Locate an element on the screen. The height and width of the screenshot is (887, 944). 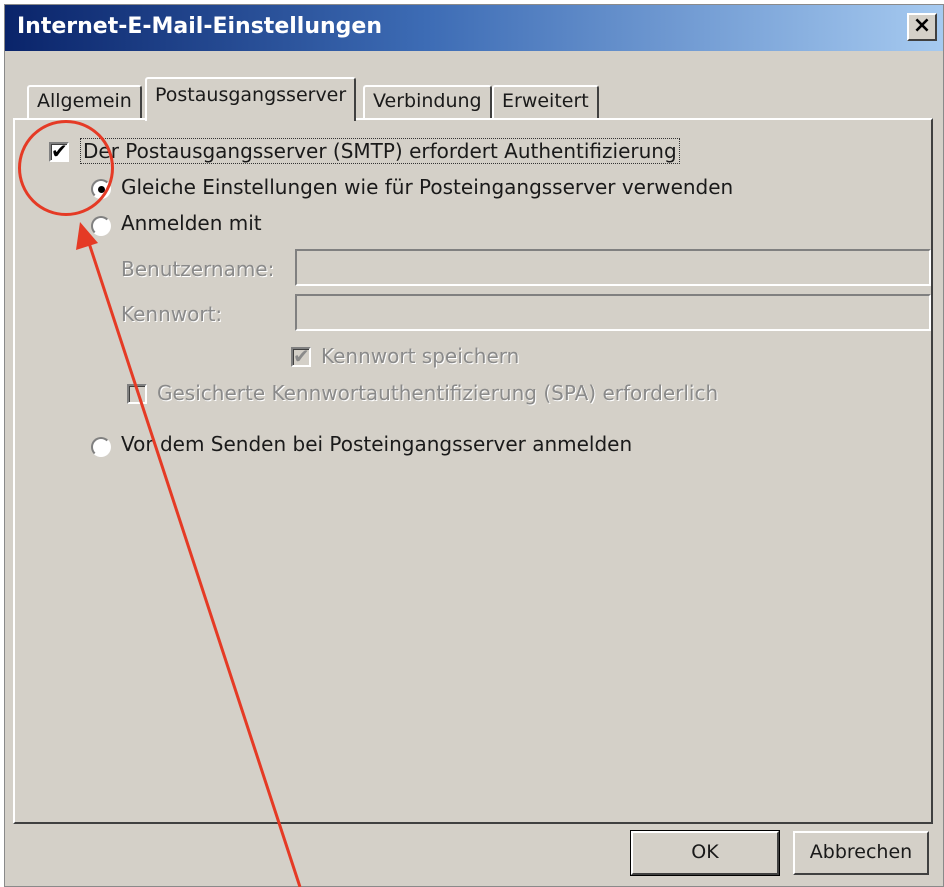
tab-verbindung: Verbindung is located at coordinates (427, 102).